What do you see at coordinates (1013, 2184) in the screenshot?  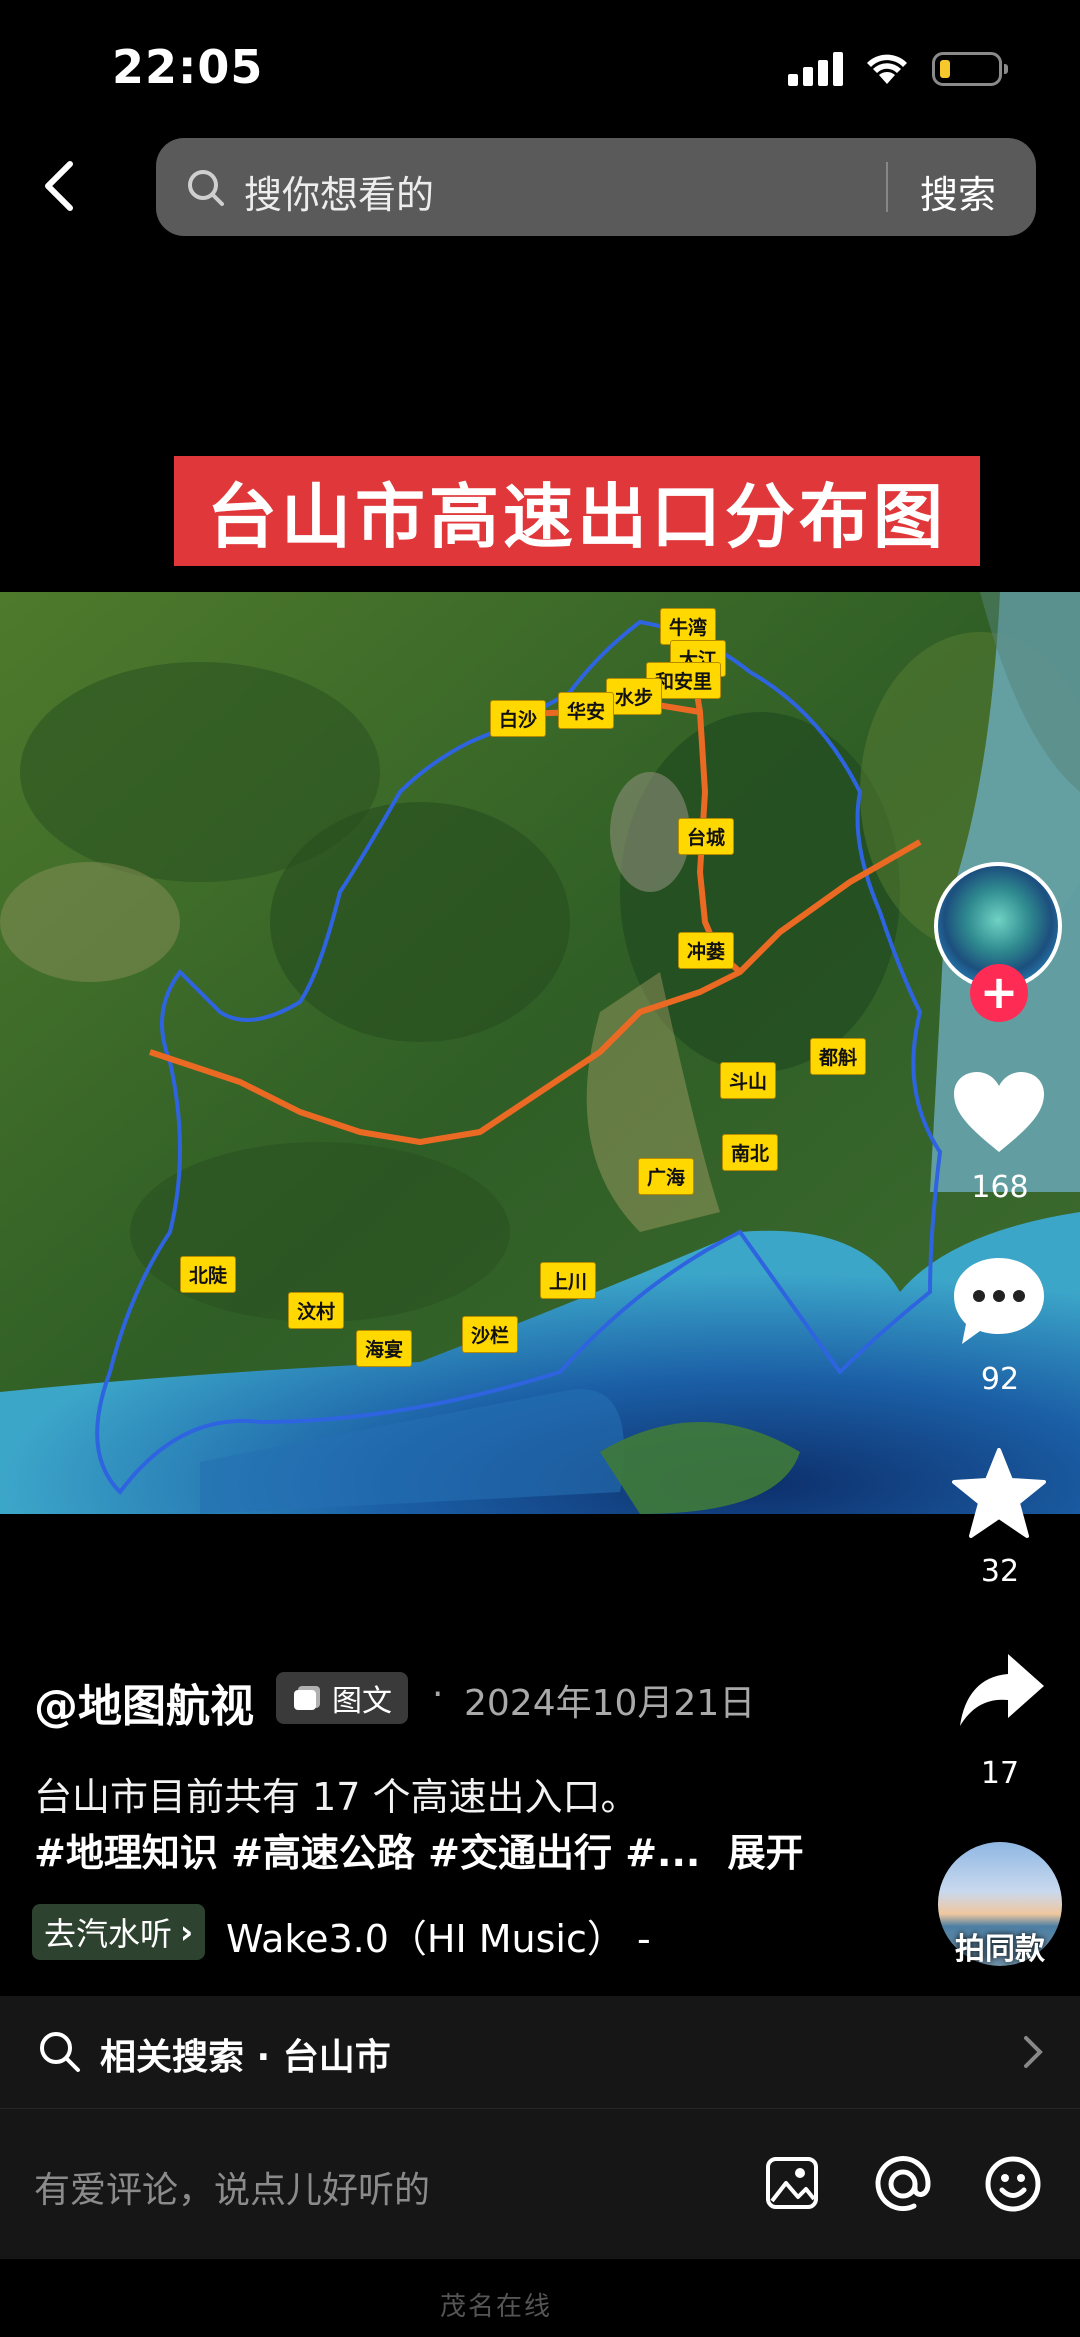 I see `emoji-icon` at bounding box center [1013, 2184].